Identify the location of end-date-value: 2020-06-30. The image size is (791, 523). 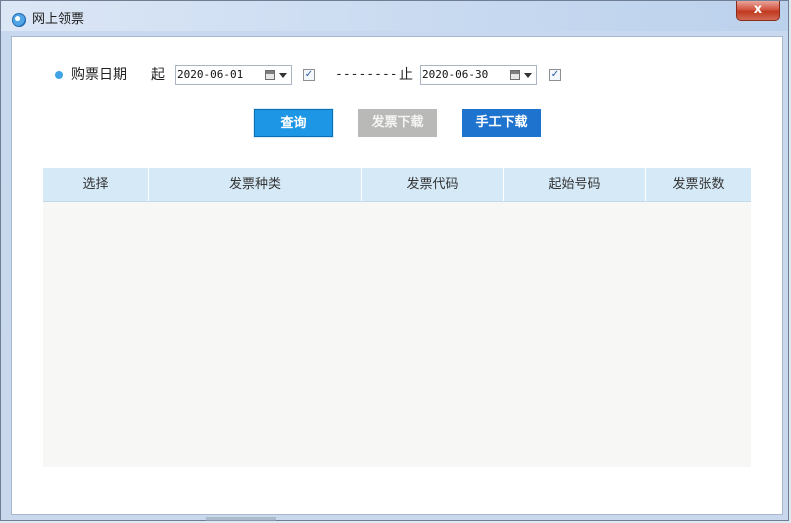
(455, 74).